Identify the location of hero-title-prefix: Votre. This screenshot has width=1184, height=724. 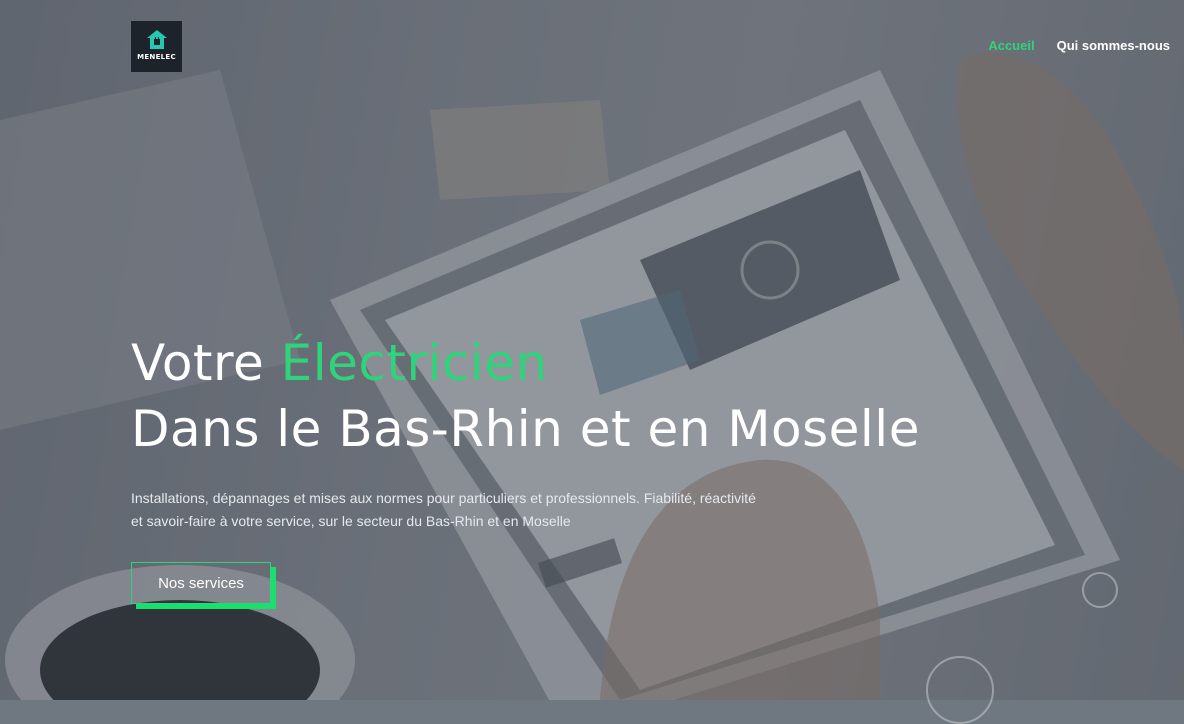
(206, 363).